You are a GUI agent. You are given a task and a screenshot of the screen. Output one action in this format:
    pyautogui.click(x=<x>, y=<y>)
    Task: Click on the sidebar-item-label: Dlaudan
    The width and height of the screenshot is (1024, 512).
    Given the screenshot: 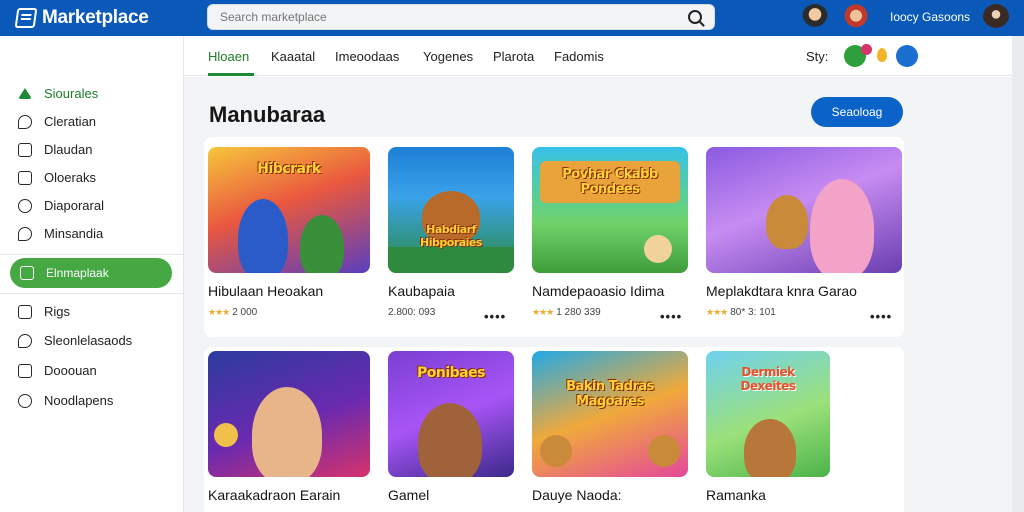 What is the action you would take?
    pyautogui.click(x=68, y=149)
    